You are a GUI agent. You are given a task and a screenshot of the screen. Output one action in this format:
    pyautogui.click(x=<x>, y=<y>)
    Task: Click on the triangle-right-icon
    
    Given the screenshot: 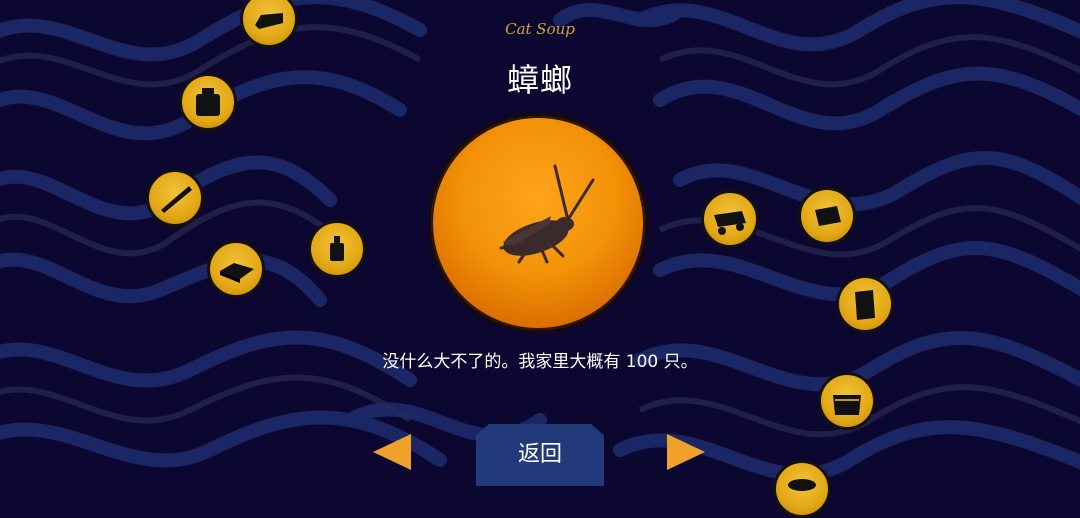 What is the action you would take?
    pyautogui.click(x=686, y=452)
    